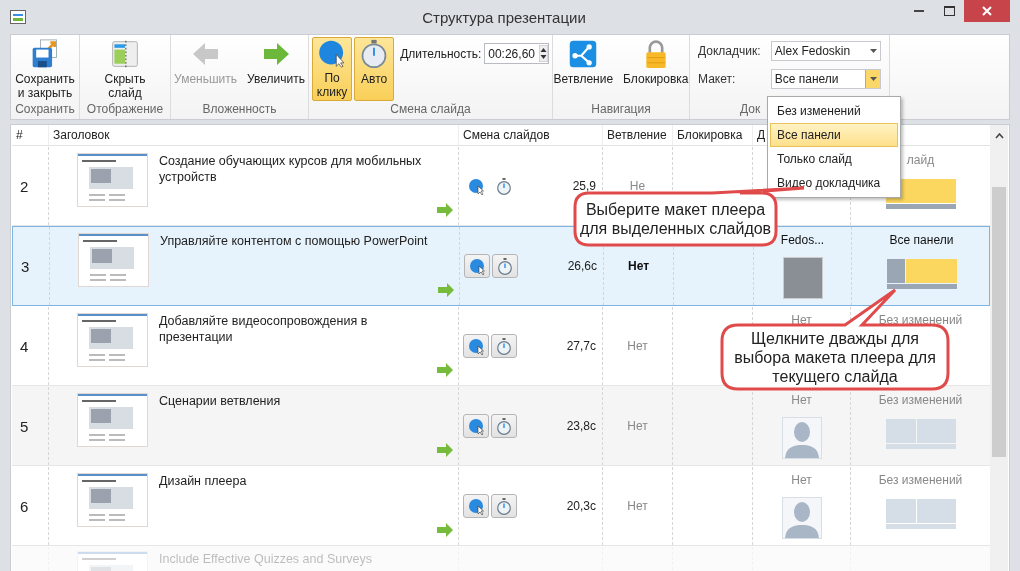  I want to click on scrollbar, so click(999, 348).